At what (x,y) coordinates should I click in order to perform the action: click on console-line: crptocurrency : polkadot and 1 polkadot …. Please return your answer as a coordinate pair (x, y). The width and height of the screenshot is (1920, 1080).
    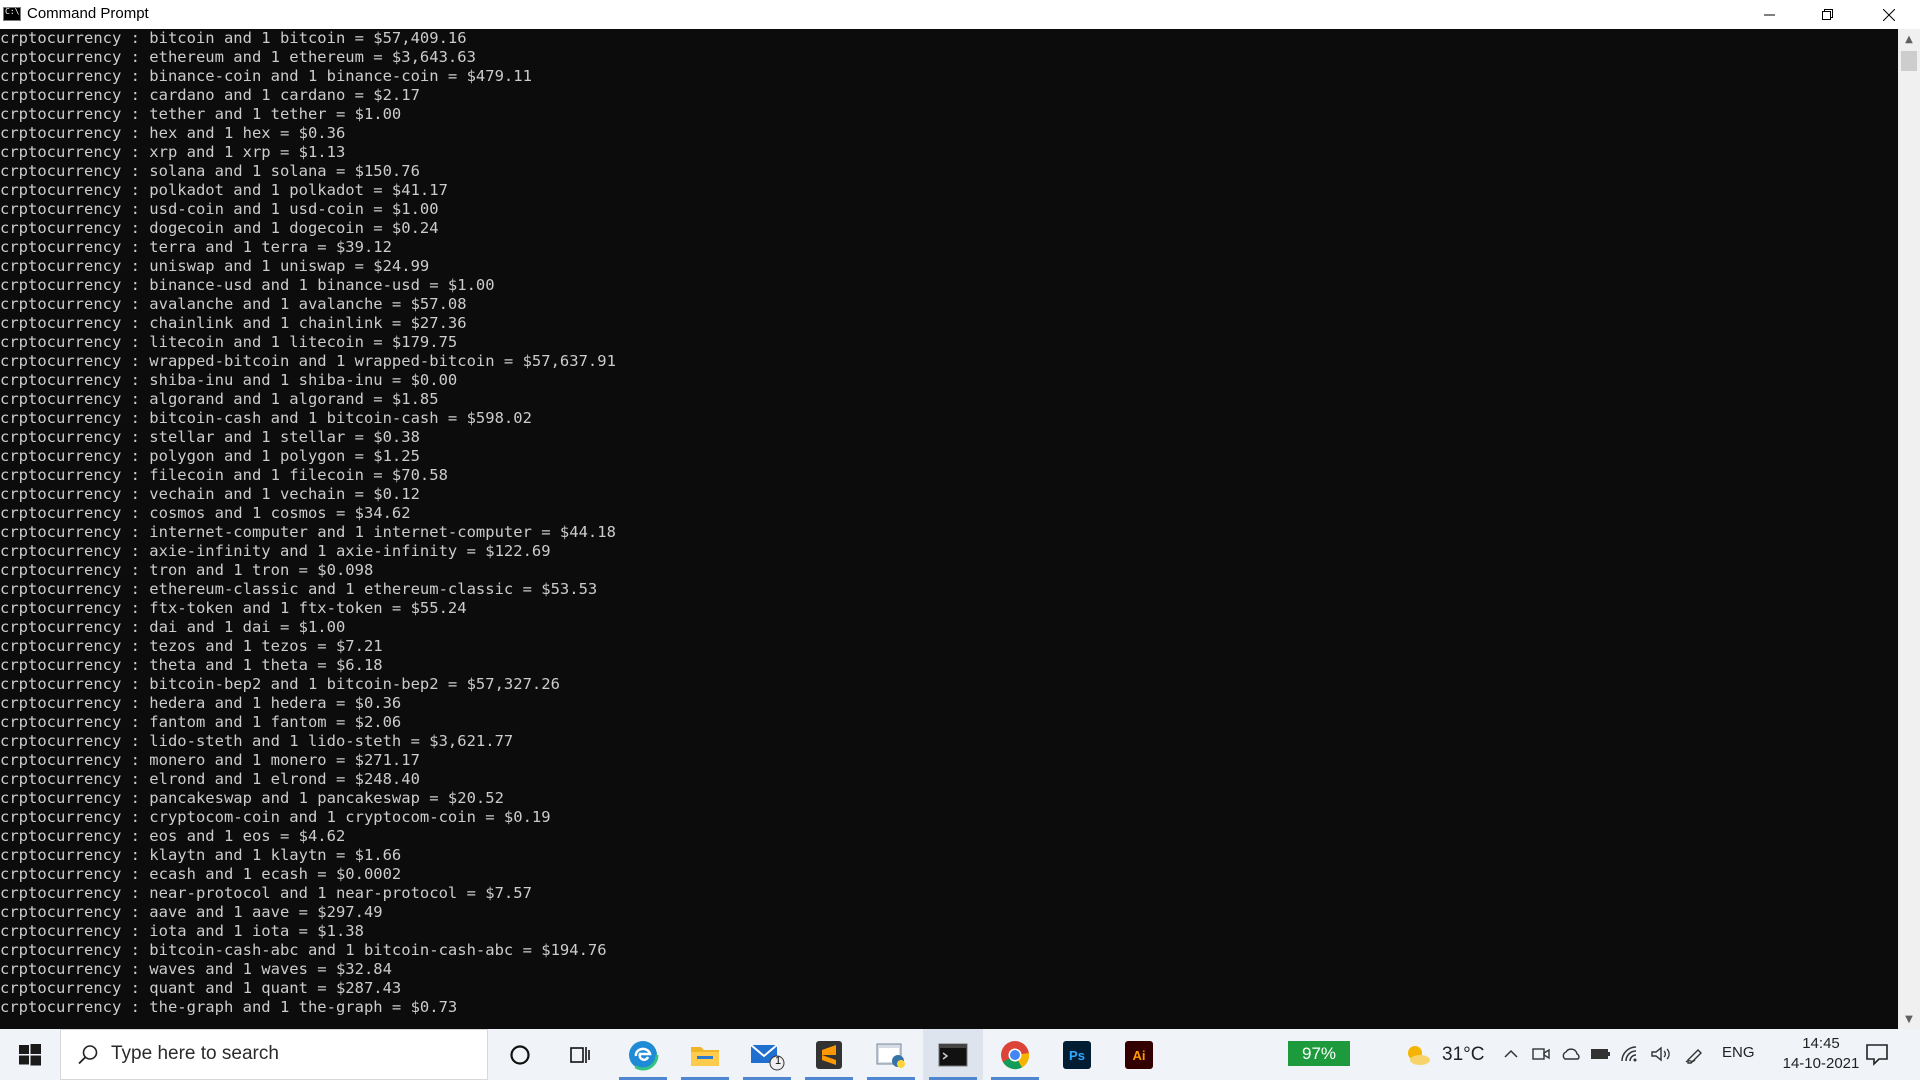
    Looking at the image, I should click on (224, 190).